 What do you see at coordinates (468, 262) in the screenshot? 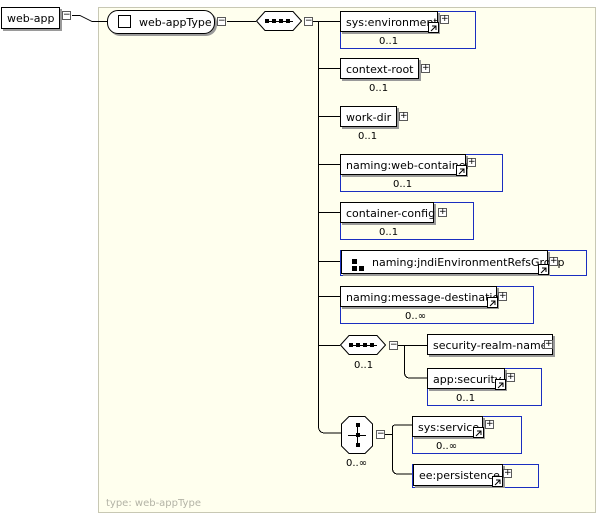
I see `group-label: naming:jndiEnvironmentRefsGroup` at bounding box center [468, 262].